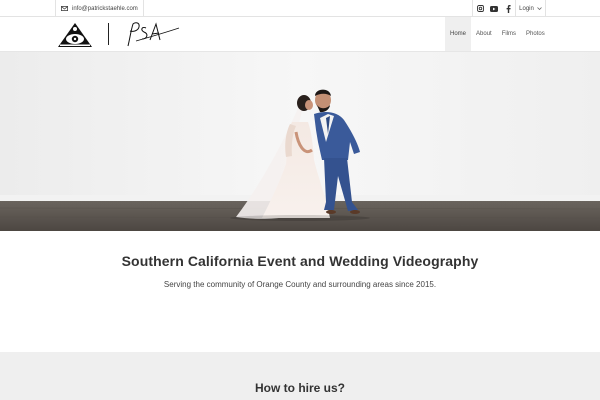 Image resolution: width=600 pixels, height=400 pixels. I want to click on nav-home: Home, so click(458, 34).